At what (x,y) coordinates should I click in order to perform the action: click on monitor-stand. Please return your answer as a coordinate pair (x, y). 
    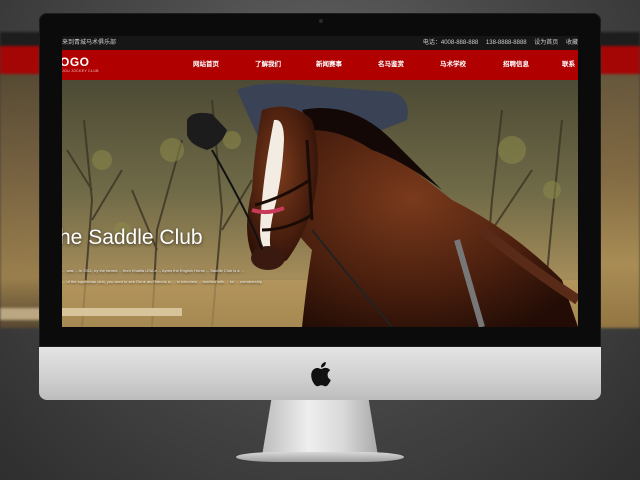
    Looking at the image, I should click on (320, 428).